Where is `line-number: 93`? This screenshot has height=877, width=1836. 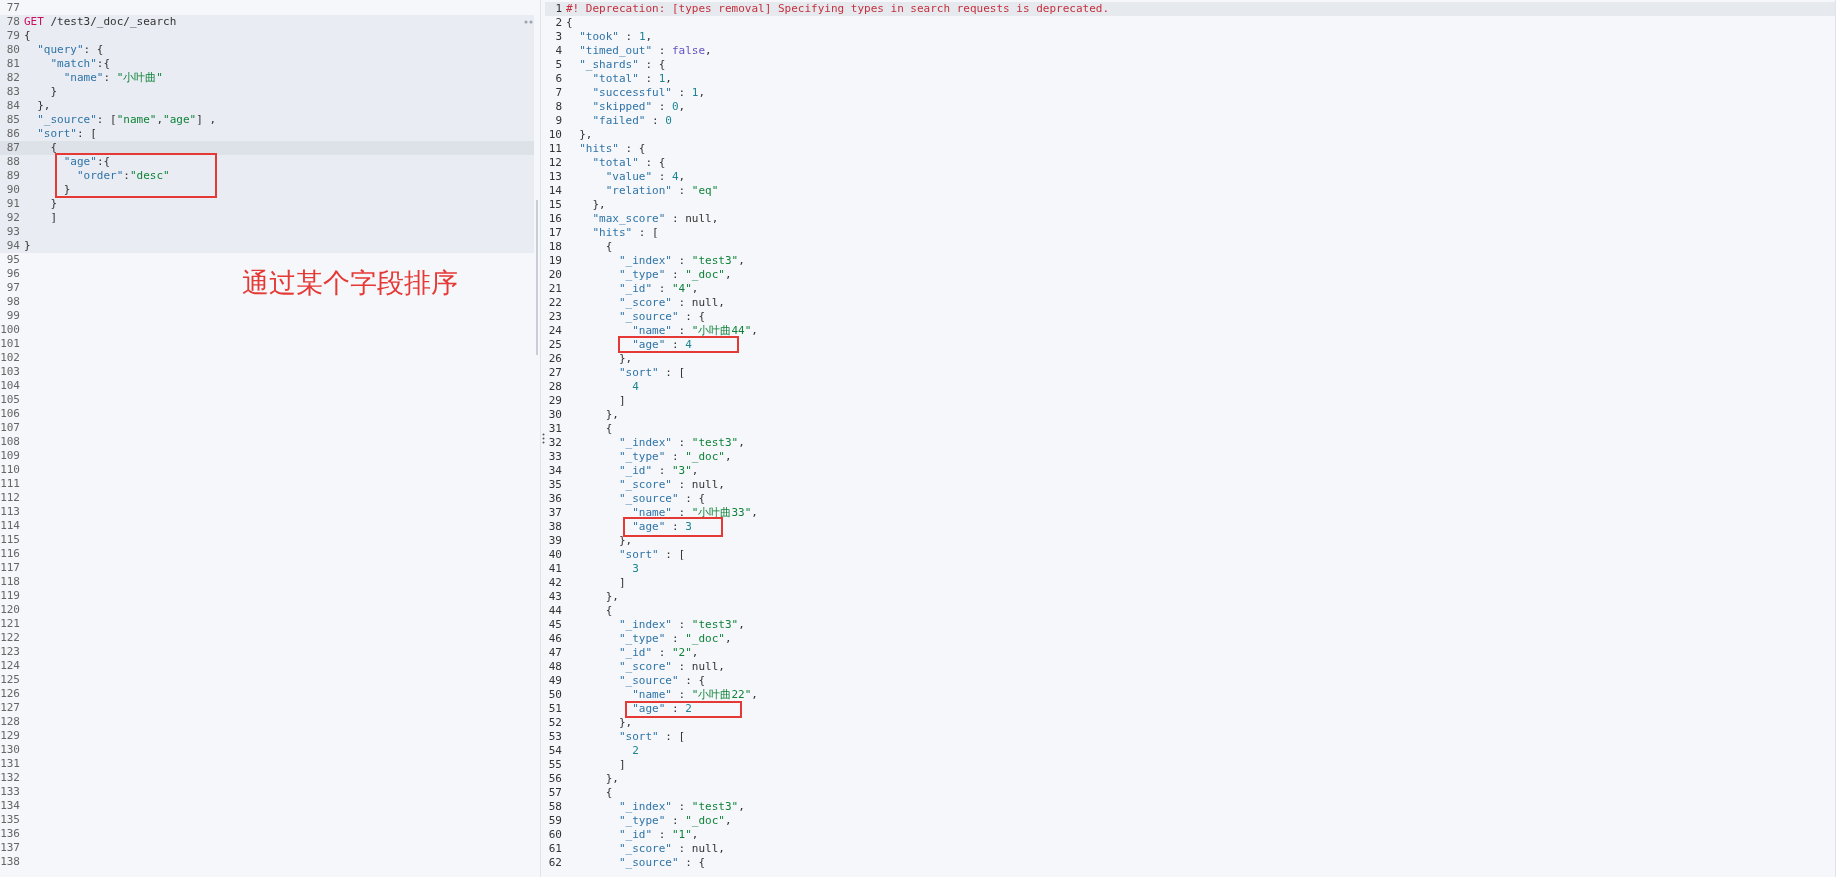 line-number: 93 is located at coordinates (12, 232).